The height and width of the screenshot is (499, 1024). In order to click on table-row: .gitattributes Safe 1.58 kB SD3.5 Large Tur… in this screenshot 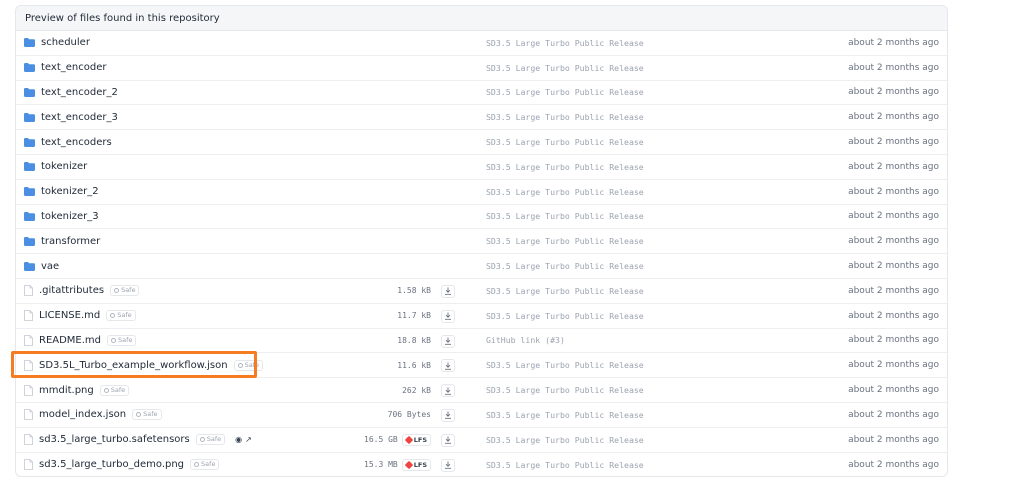, I will do `click(481, 291)`.